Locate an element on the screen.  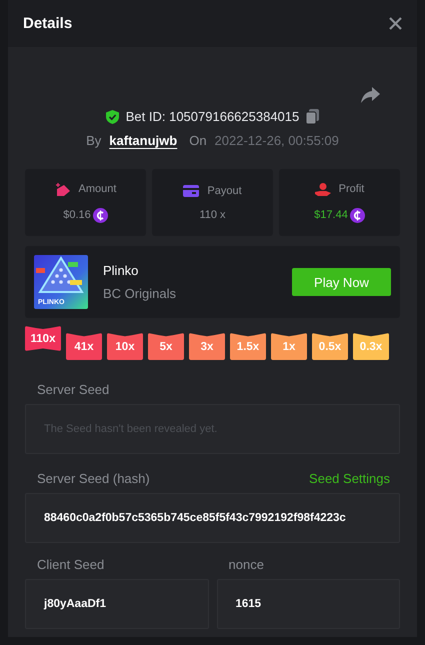
by-label: By is located at coordinates (94, 140).